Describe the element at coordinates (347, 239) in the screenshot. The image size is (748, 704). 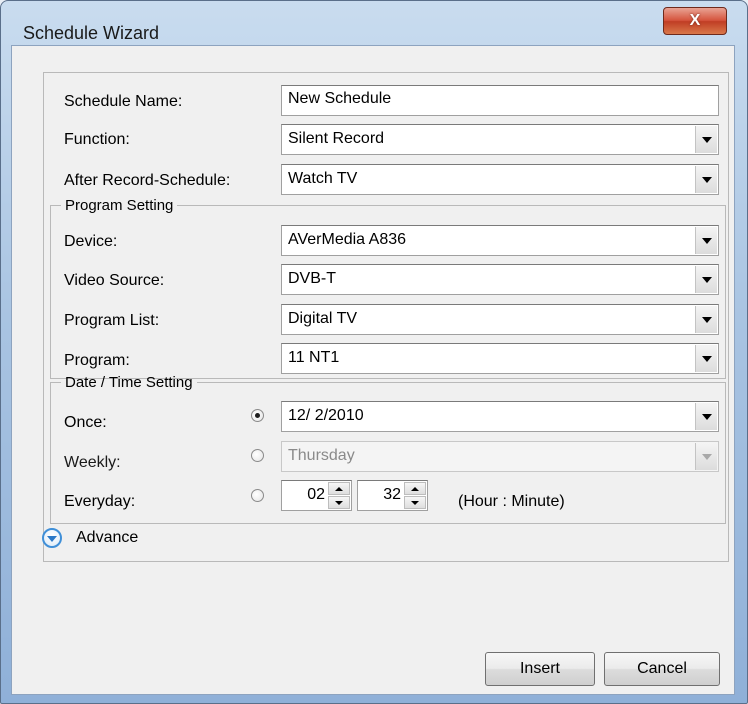
I see `device-value: AVerMedia A836` at that location.